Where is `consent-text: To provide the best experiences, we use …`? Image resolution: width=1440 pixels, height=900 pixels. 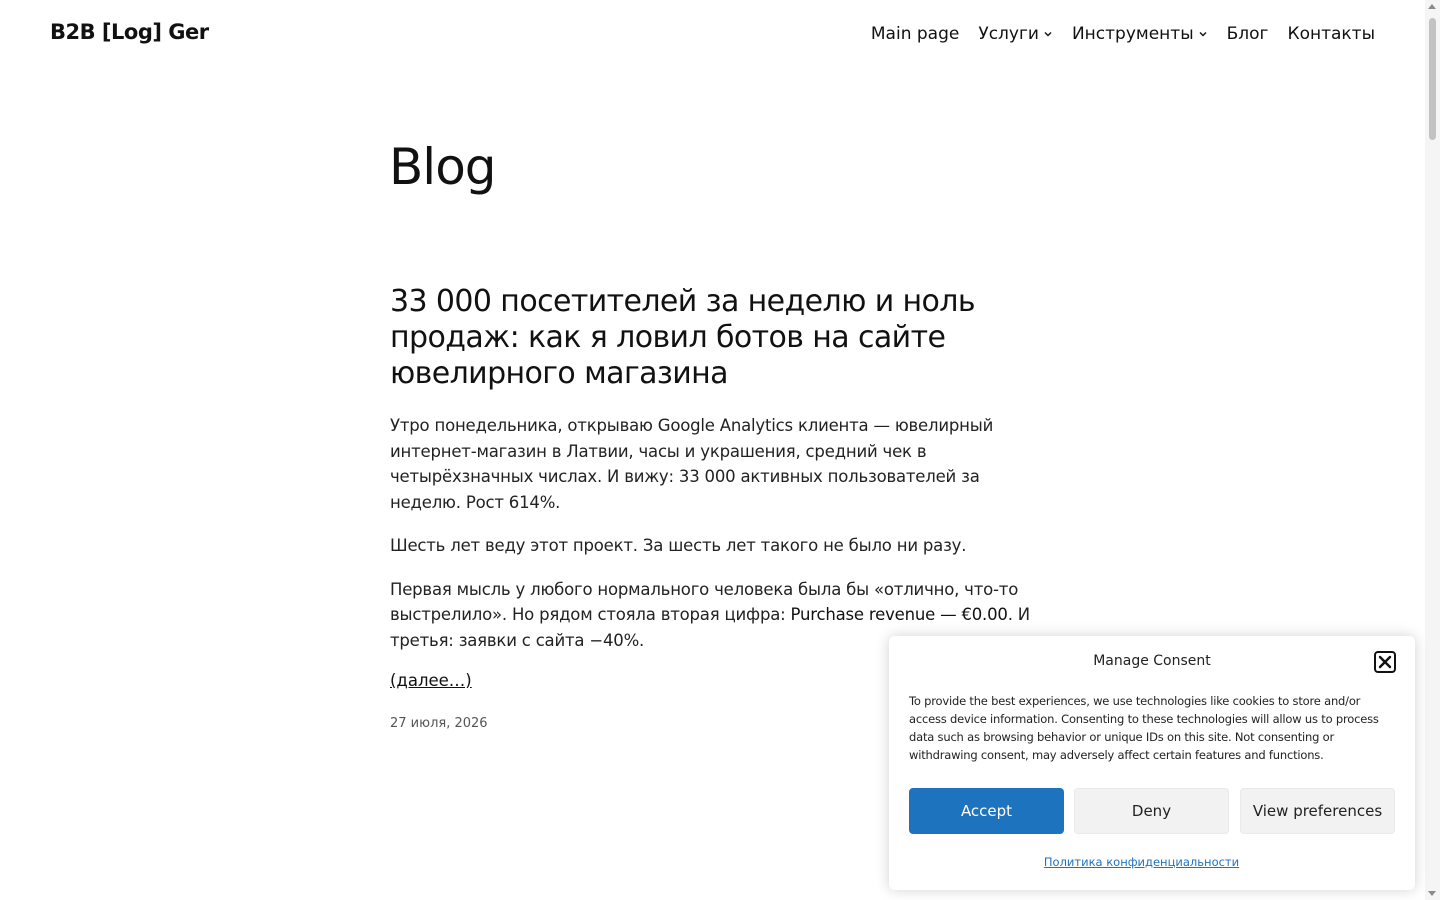 consent-text: To provide the best experiences, we use … is located at coordinates (1144, 728).